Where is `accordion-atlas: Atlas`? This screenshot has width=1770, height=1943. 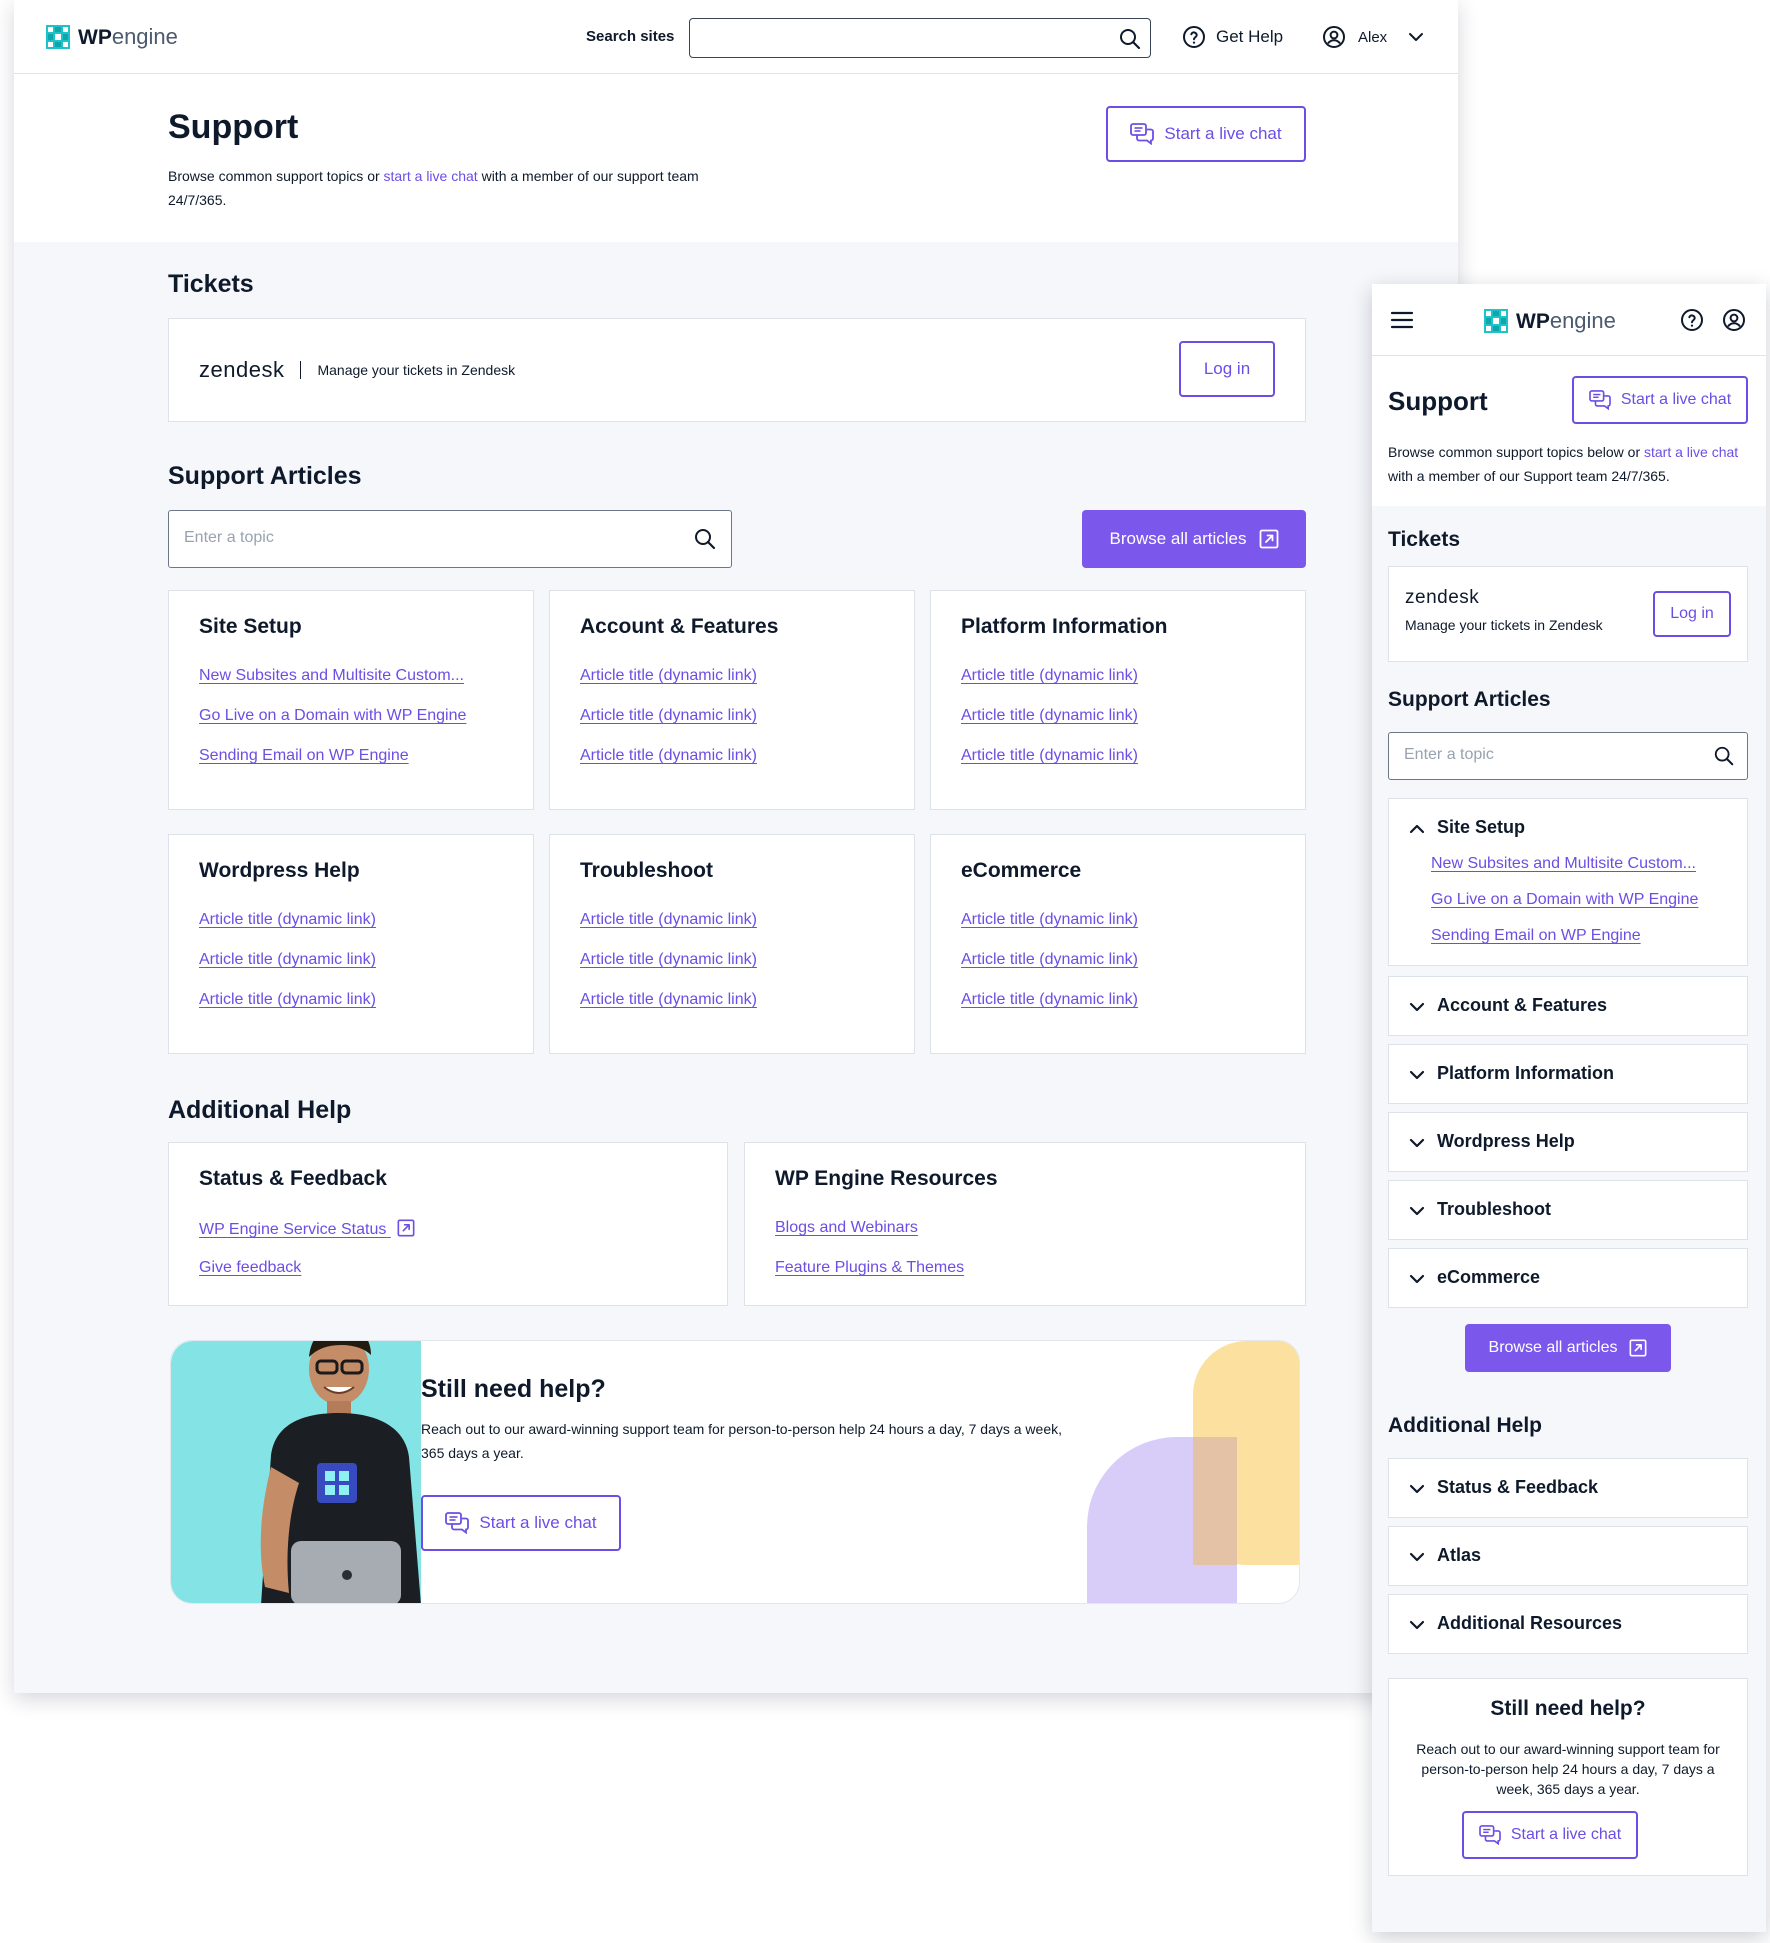
accordion-atlas: Atlas is located at coordinates (1568, 1556).